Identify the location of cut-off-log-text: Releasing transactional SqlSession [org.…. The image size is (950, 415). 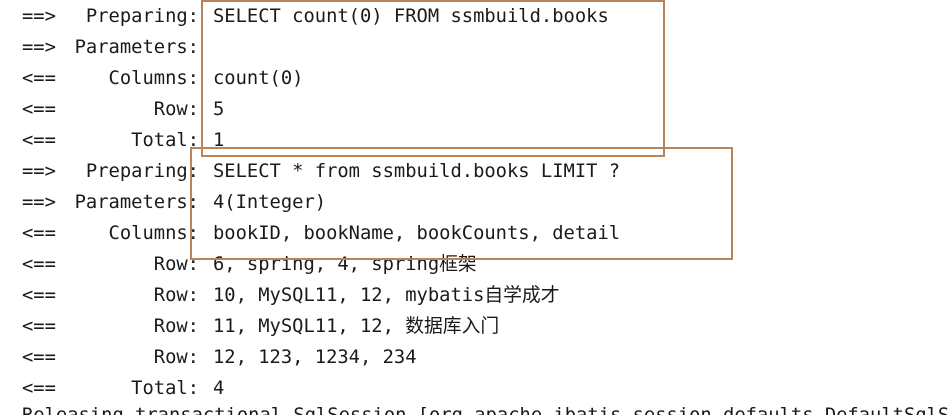
(486, 407).